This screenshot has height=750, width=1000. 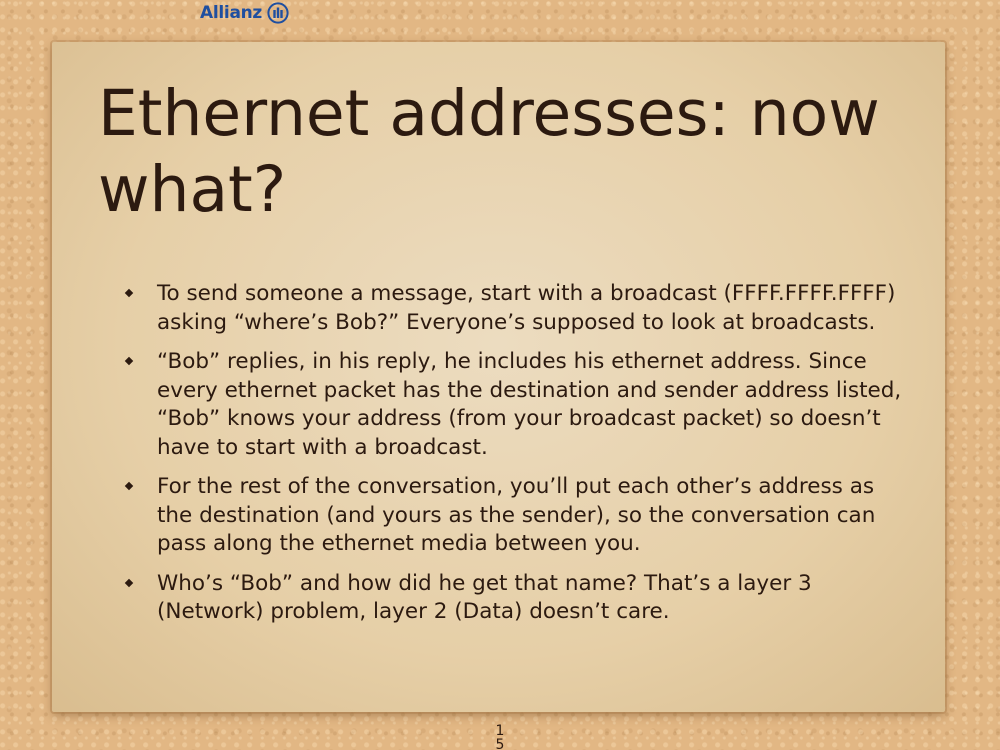 What do you see at coordinates (500, 736) in the screenshot?
I see `page-number: 15` at bounding box center [500, 736].